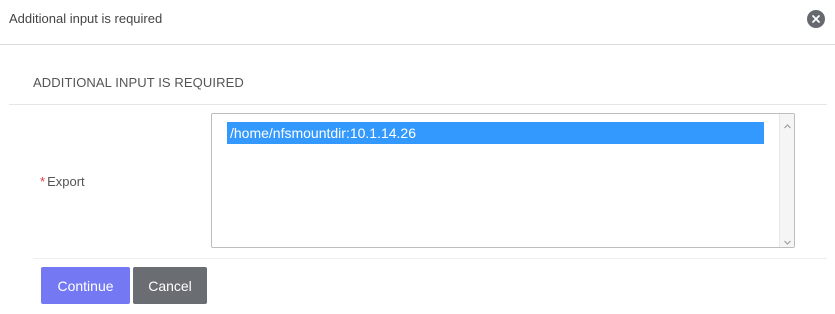  I want to click on dialog-title: Additional input is required, so click(86, 18).